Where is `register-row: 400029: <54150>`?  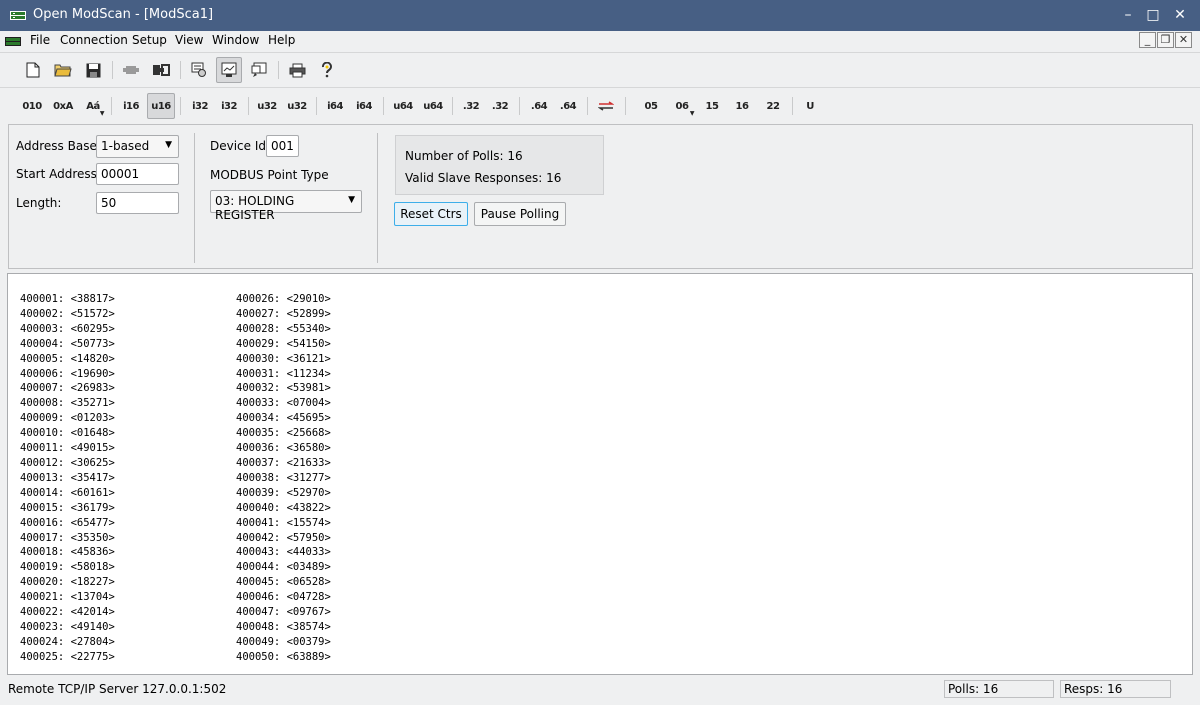 register-row: 400029: <54150> is located at coordinates (283, 344).